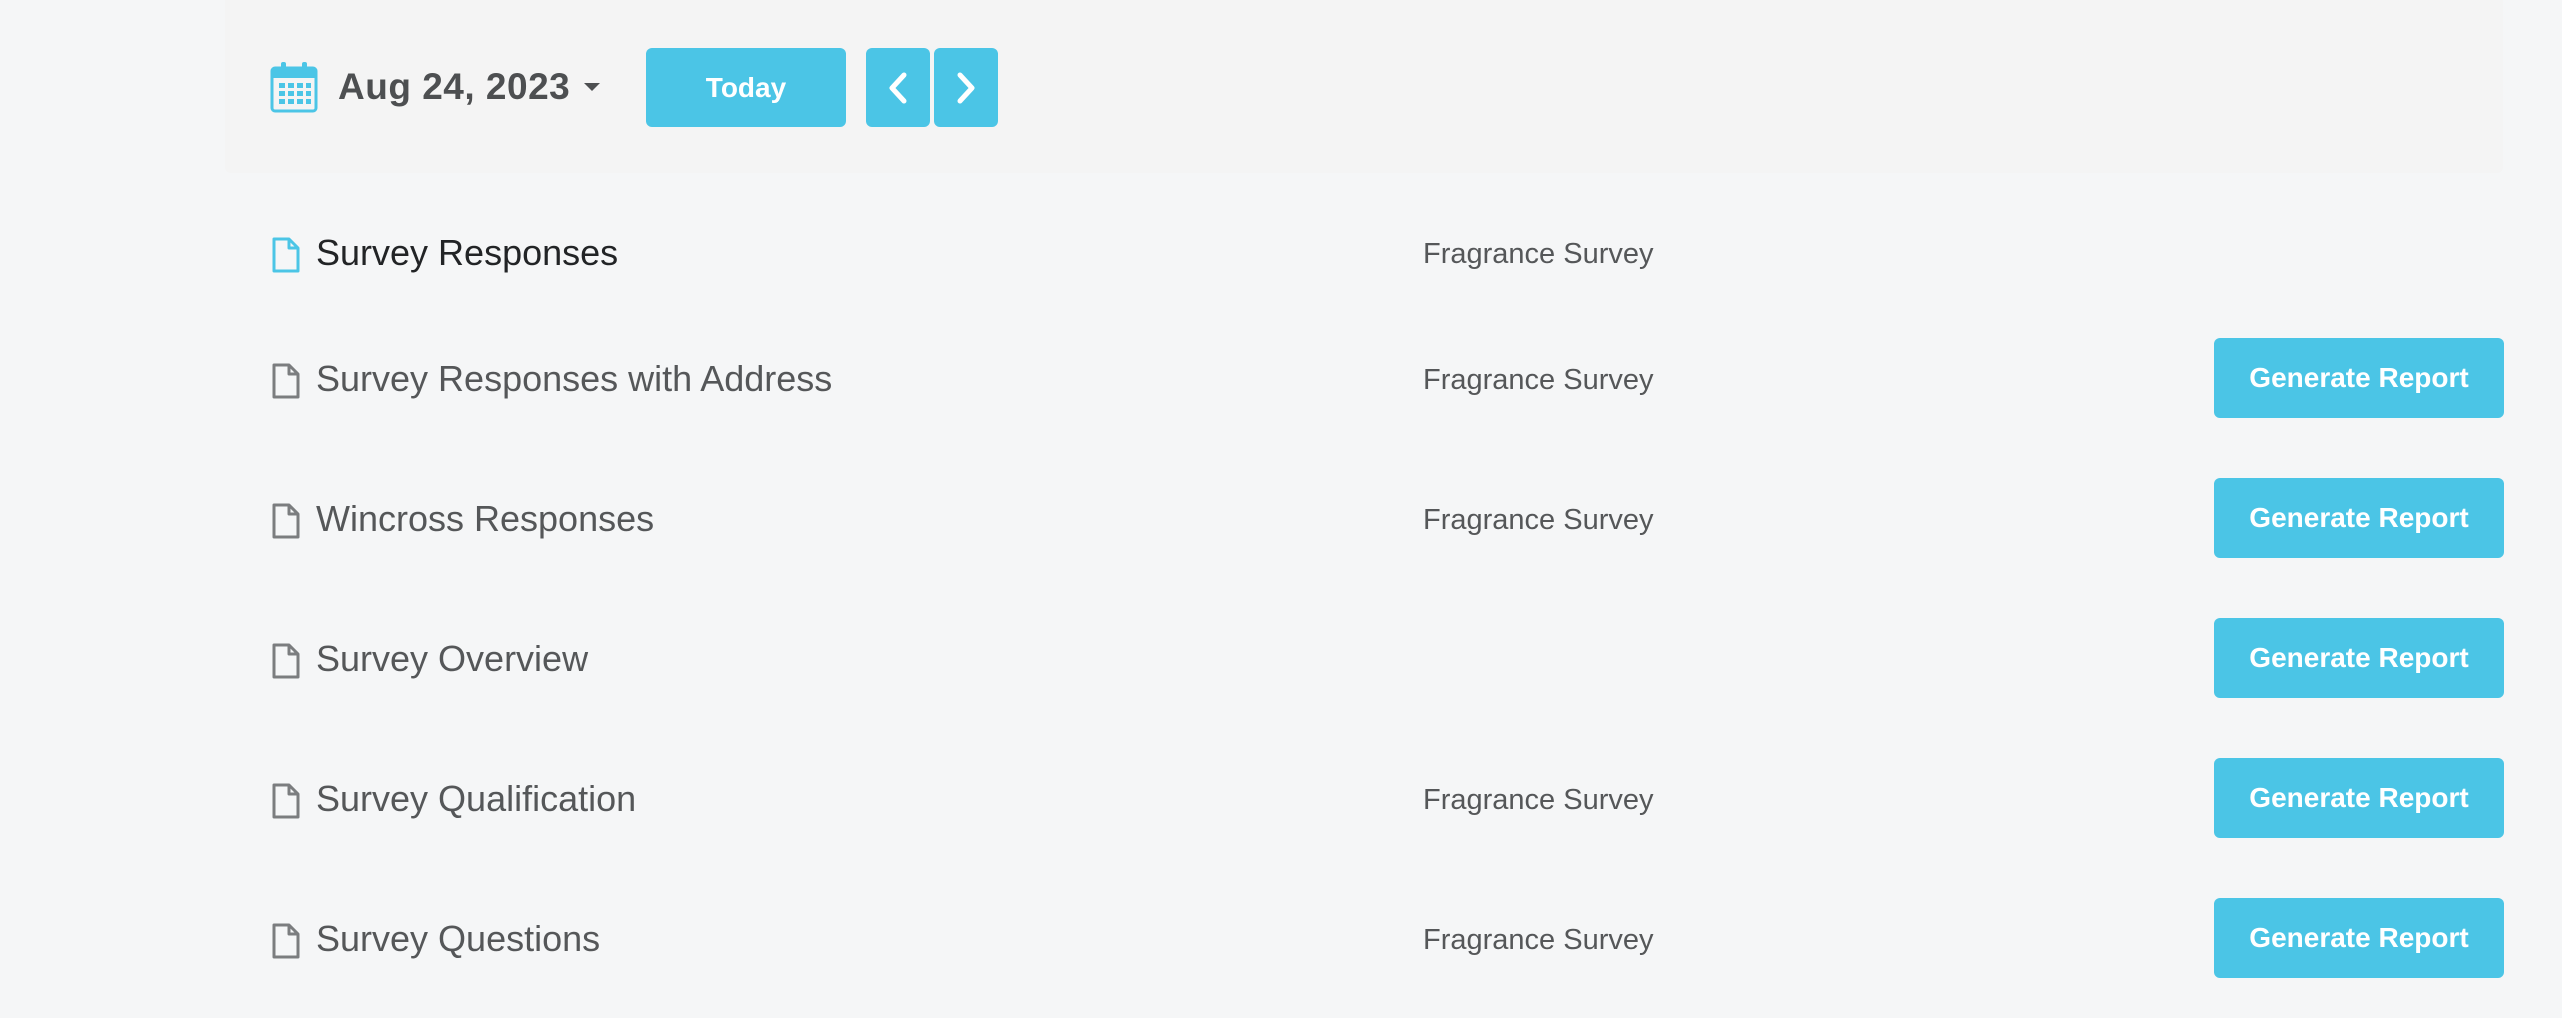  What do you see at coordinates (485, 518) in the screenshot?
I see `report-title: Wincross Responses` at bounding box center [485, 518].